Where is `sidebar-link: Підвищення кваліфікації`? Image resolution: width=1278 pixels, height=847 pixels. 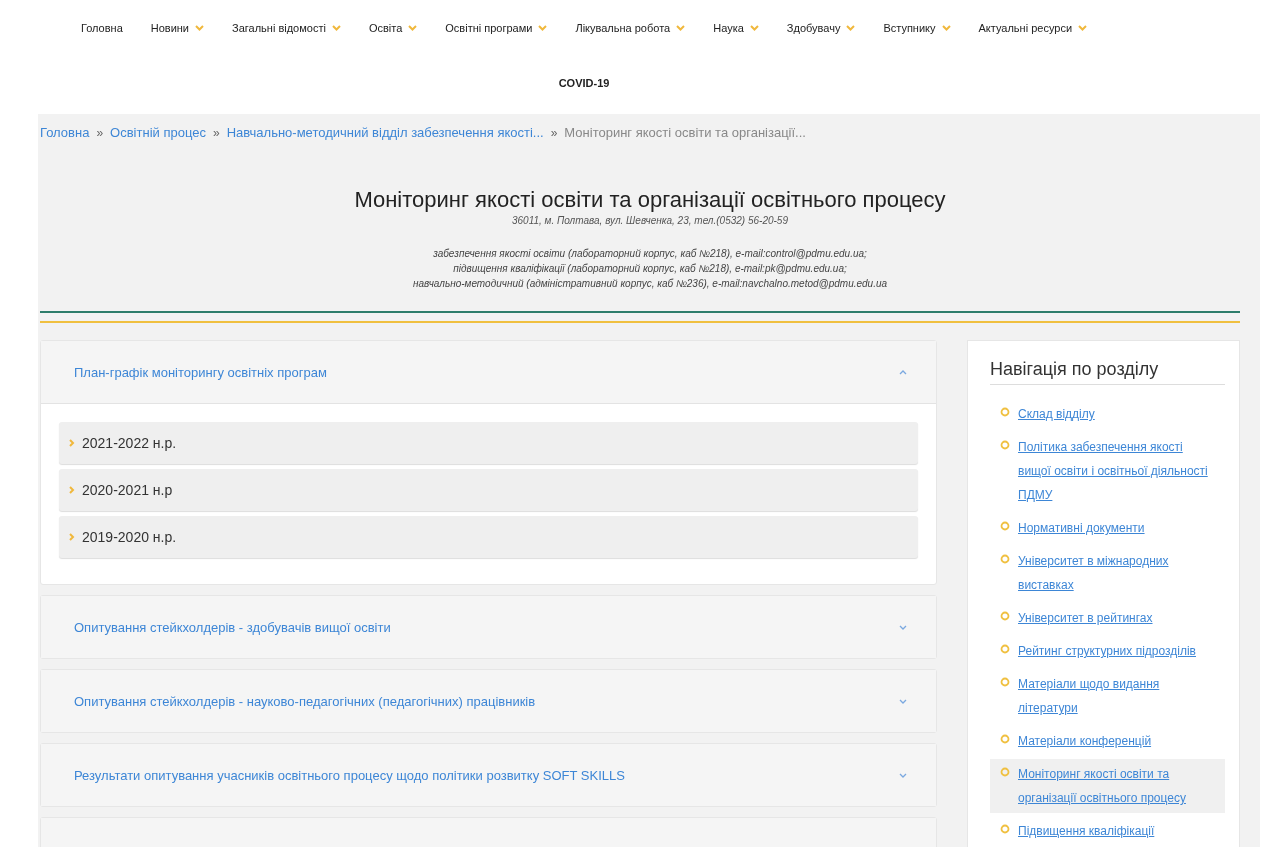
sidebar-link: Підвищення кваліфікації is located at coordinates (1086, 831).